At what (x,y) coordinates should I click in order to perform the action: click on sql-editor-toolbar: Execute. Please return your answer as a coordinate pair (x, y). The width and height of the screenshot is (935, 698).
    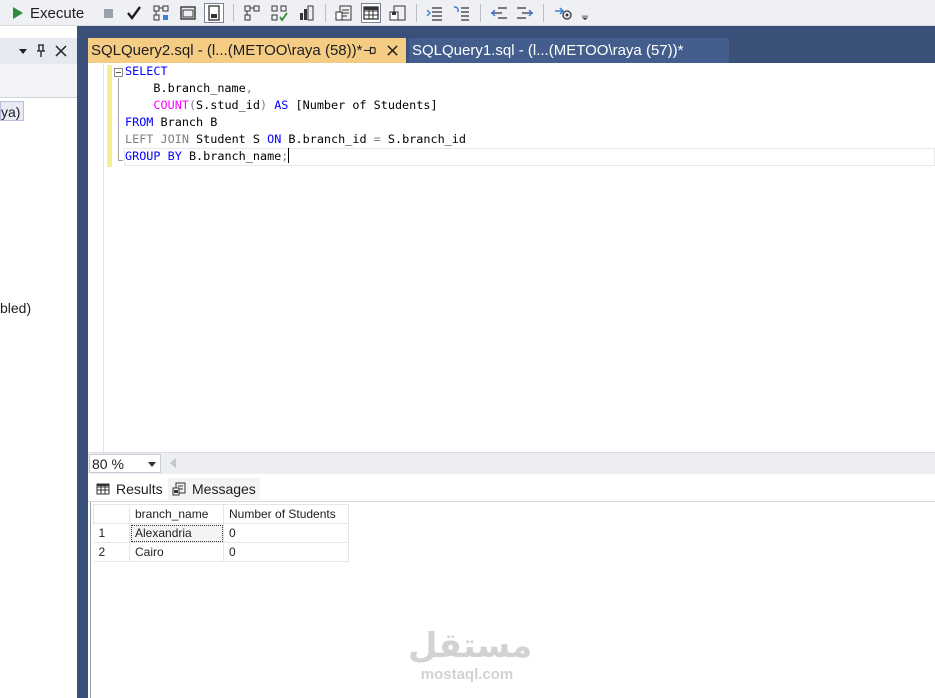
    Looking at the image, I should click on (467, 13).